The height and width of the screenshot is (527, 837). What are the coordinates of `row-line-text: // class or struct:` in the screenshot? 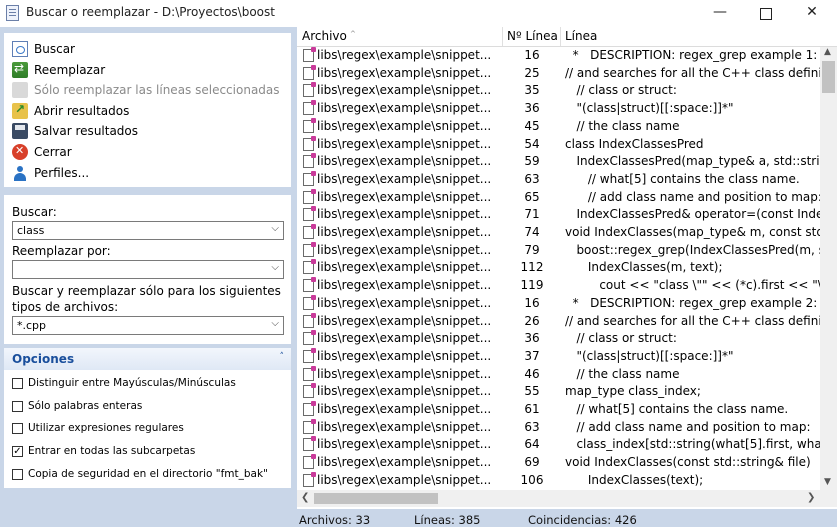 It's located at (621, 338).